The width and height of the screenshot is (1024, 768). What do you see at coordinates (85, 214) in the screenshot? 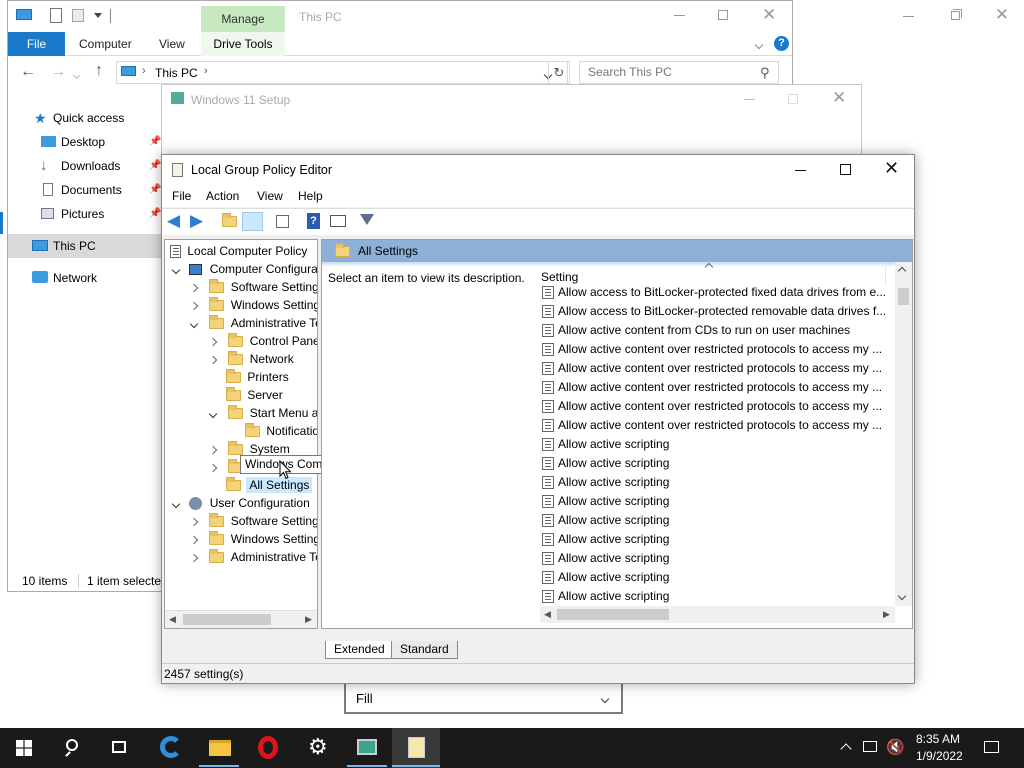
I see `nav-pictures: Pictures 📌` at bounding box center [85, 214].